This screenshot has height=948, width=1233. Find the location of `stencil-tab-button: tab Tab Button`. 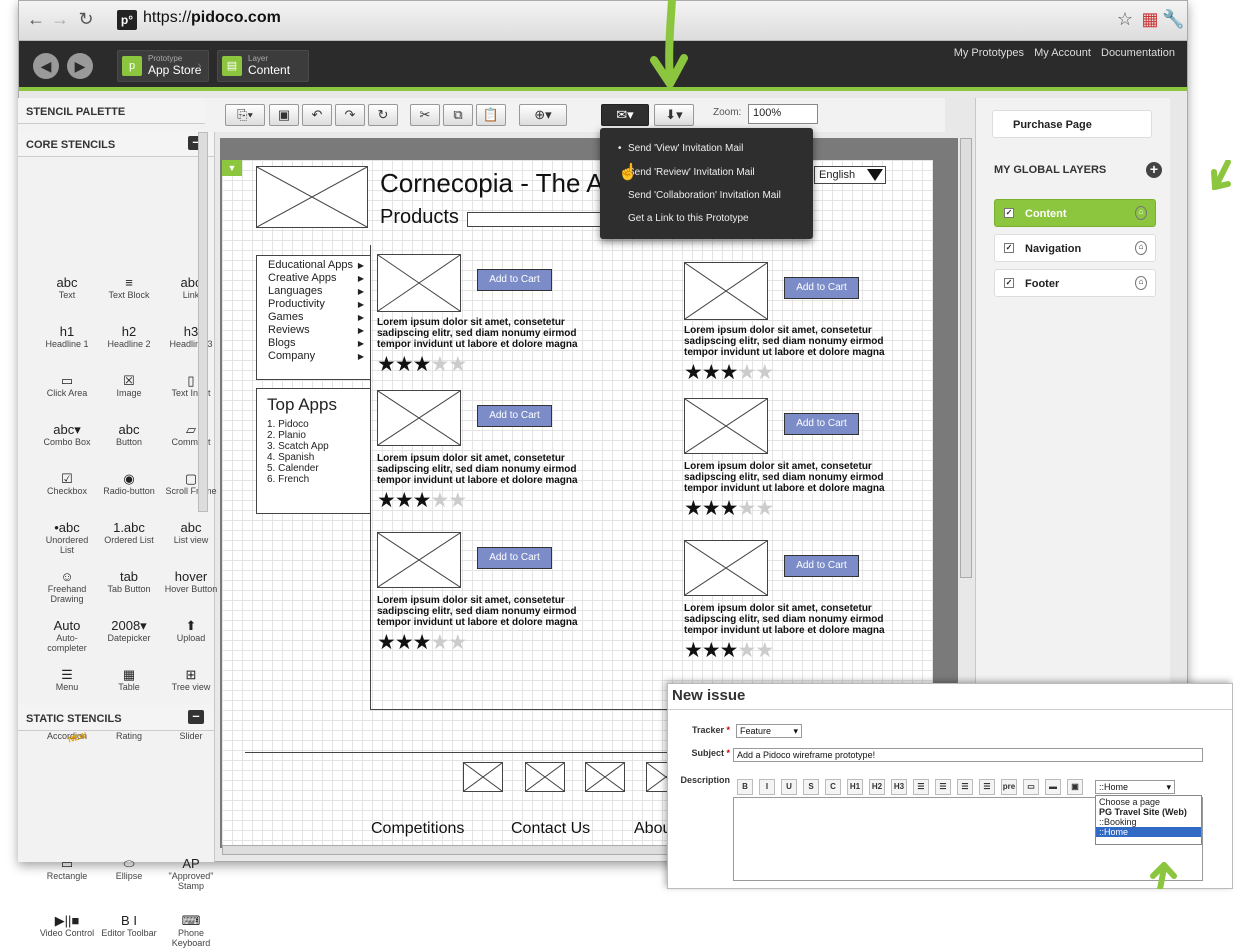

stencil-tab-button: tab Tab Button is located at coordinates (129, 576).